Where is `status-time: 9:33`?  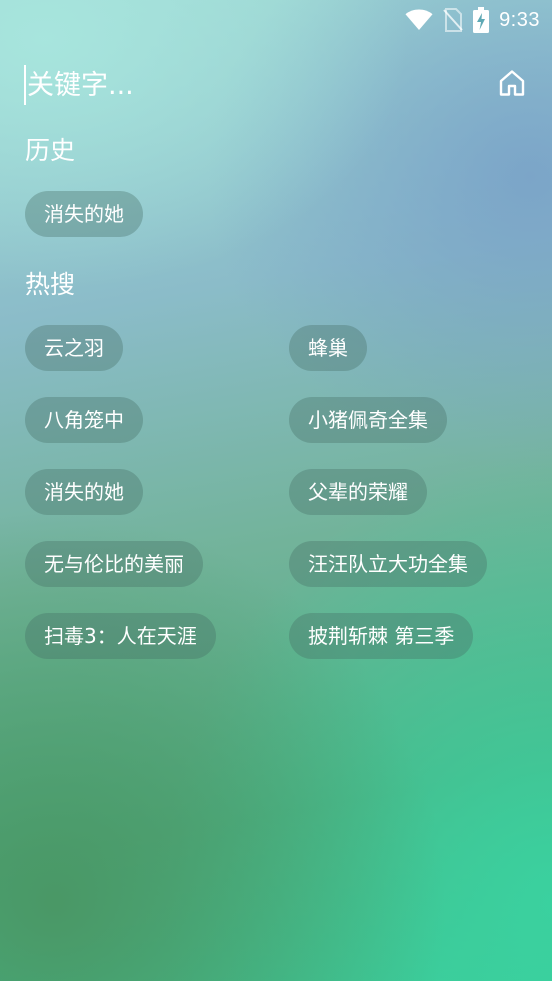
status-time: 9:33 is located at coordinates (519, 19).